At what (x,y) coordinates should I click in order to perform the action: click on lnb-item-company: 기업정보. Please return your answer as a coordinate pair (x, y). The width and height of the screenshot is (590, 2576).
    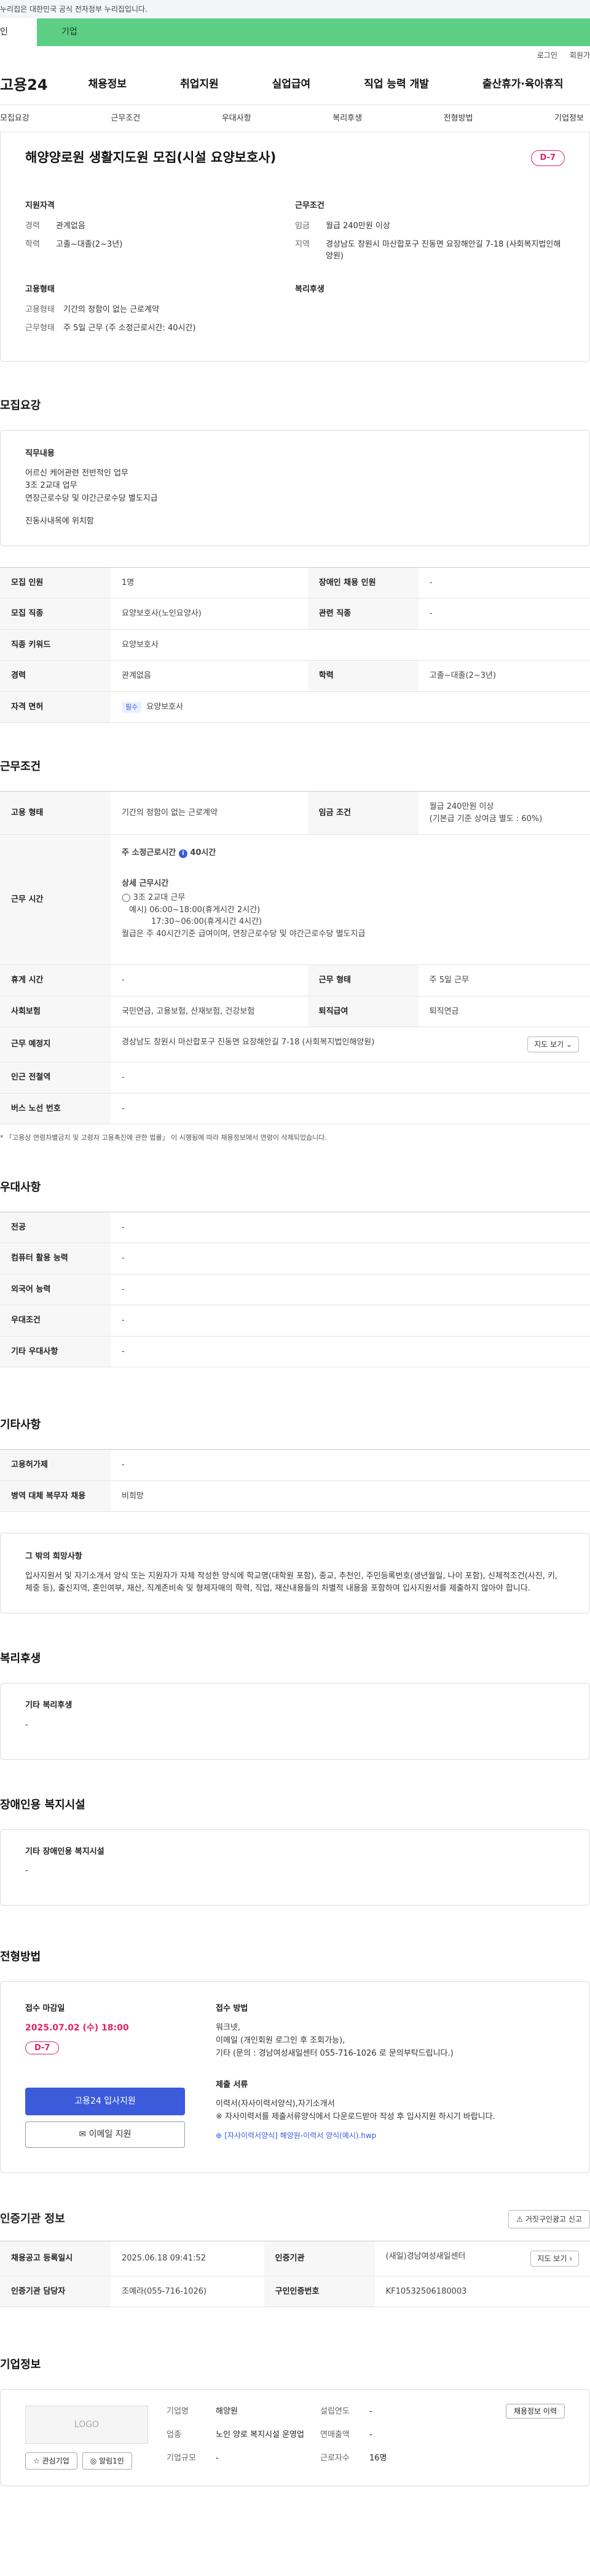
    Looking at the image, I should click on (569, 119).